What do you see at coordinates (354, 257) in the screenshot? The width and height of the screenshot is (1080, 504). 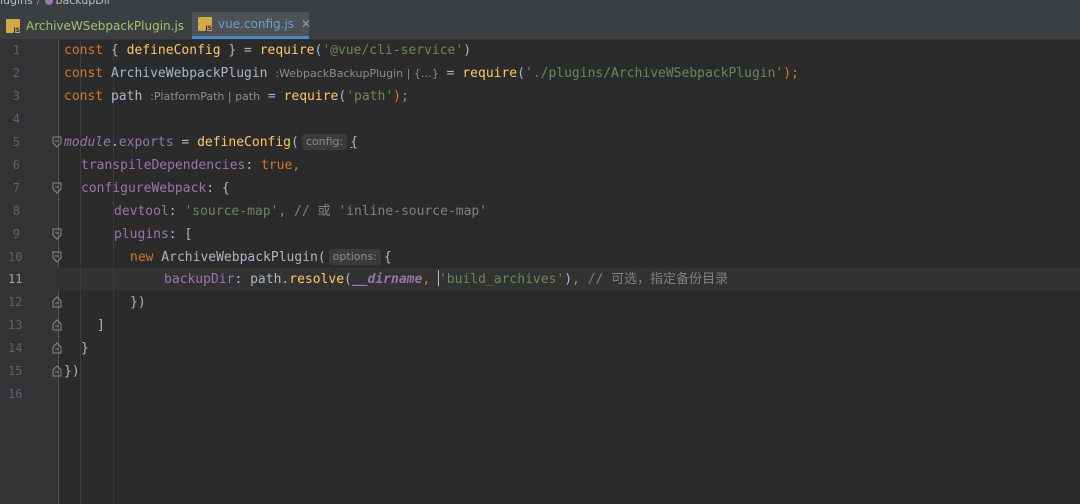 I see `parameter-hint: options:` at bounding box center [354, 257].